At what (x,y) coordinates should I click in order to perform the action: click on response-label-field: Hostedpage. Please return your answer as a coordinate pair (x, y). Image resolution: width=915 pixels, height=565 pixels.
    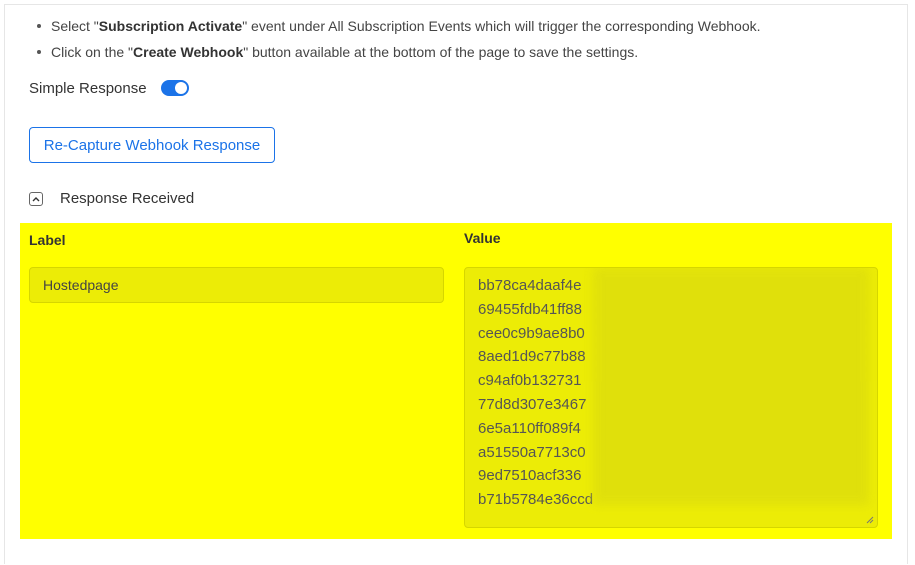
    Looking at the image, I should click on (236, 285).